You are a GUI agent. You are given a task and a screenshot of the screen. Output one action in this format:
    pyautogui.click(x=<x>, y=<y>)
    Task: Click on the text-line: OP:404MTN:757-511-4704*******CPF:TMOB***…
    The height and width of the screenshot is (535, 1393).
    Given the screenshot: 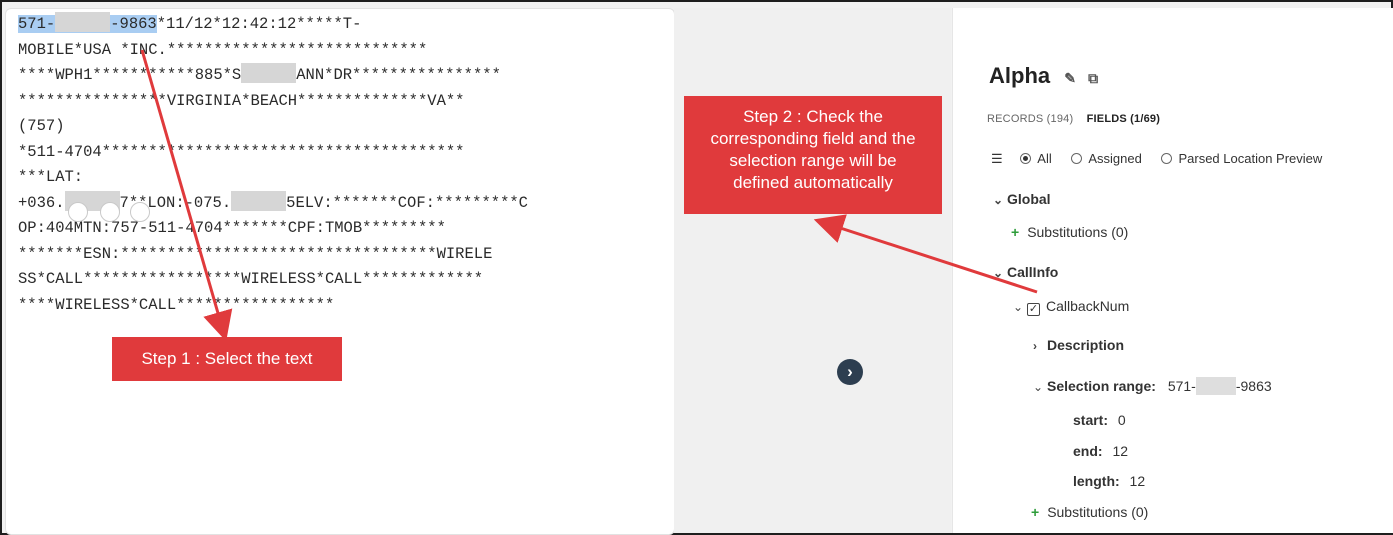 What is the action you would take?
    pyautogui.click(x=232, y=228)
    